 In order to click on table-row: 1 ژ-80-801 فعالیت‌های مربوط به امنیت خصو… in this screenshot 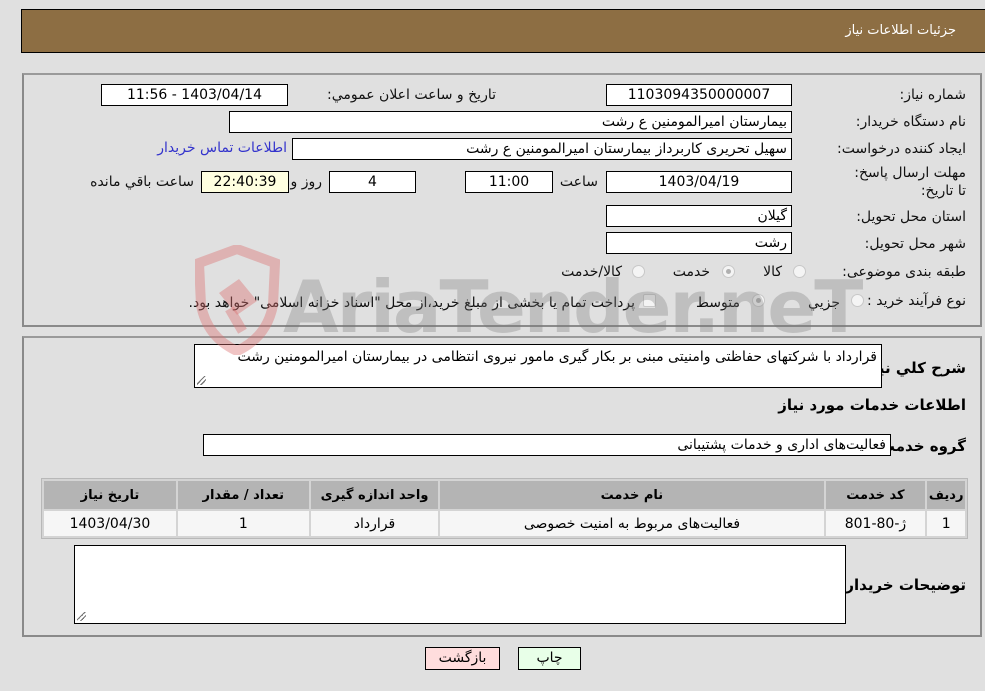, I will do `click(504, 523)`.